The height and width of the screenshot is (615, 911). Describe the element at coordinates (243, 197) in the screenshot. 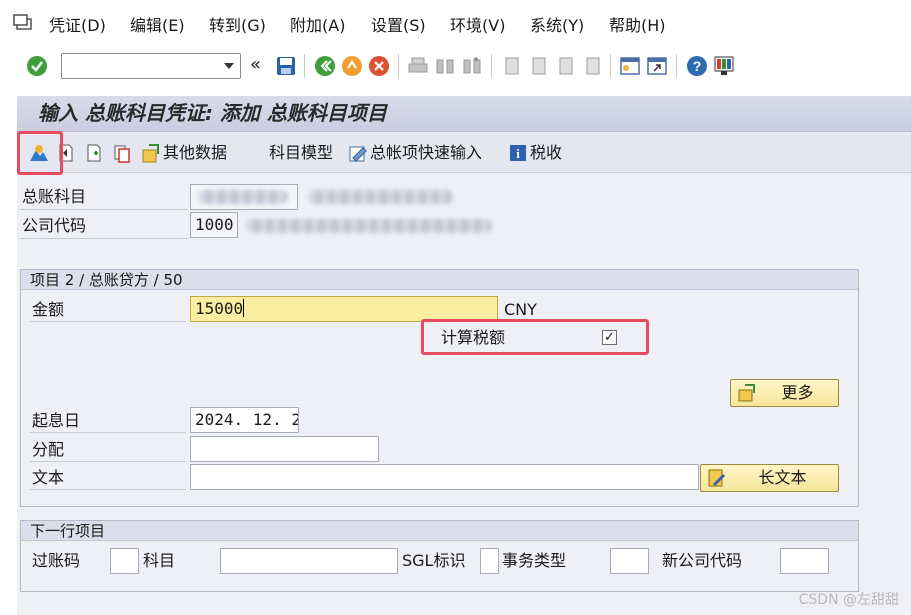

I see `redacted-gl-account` at that location.